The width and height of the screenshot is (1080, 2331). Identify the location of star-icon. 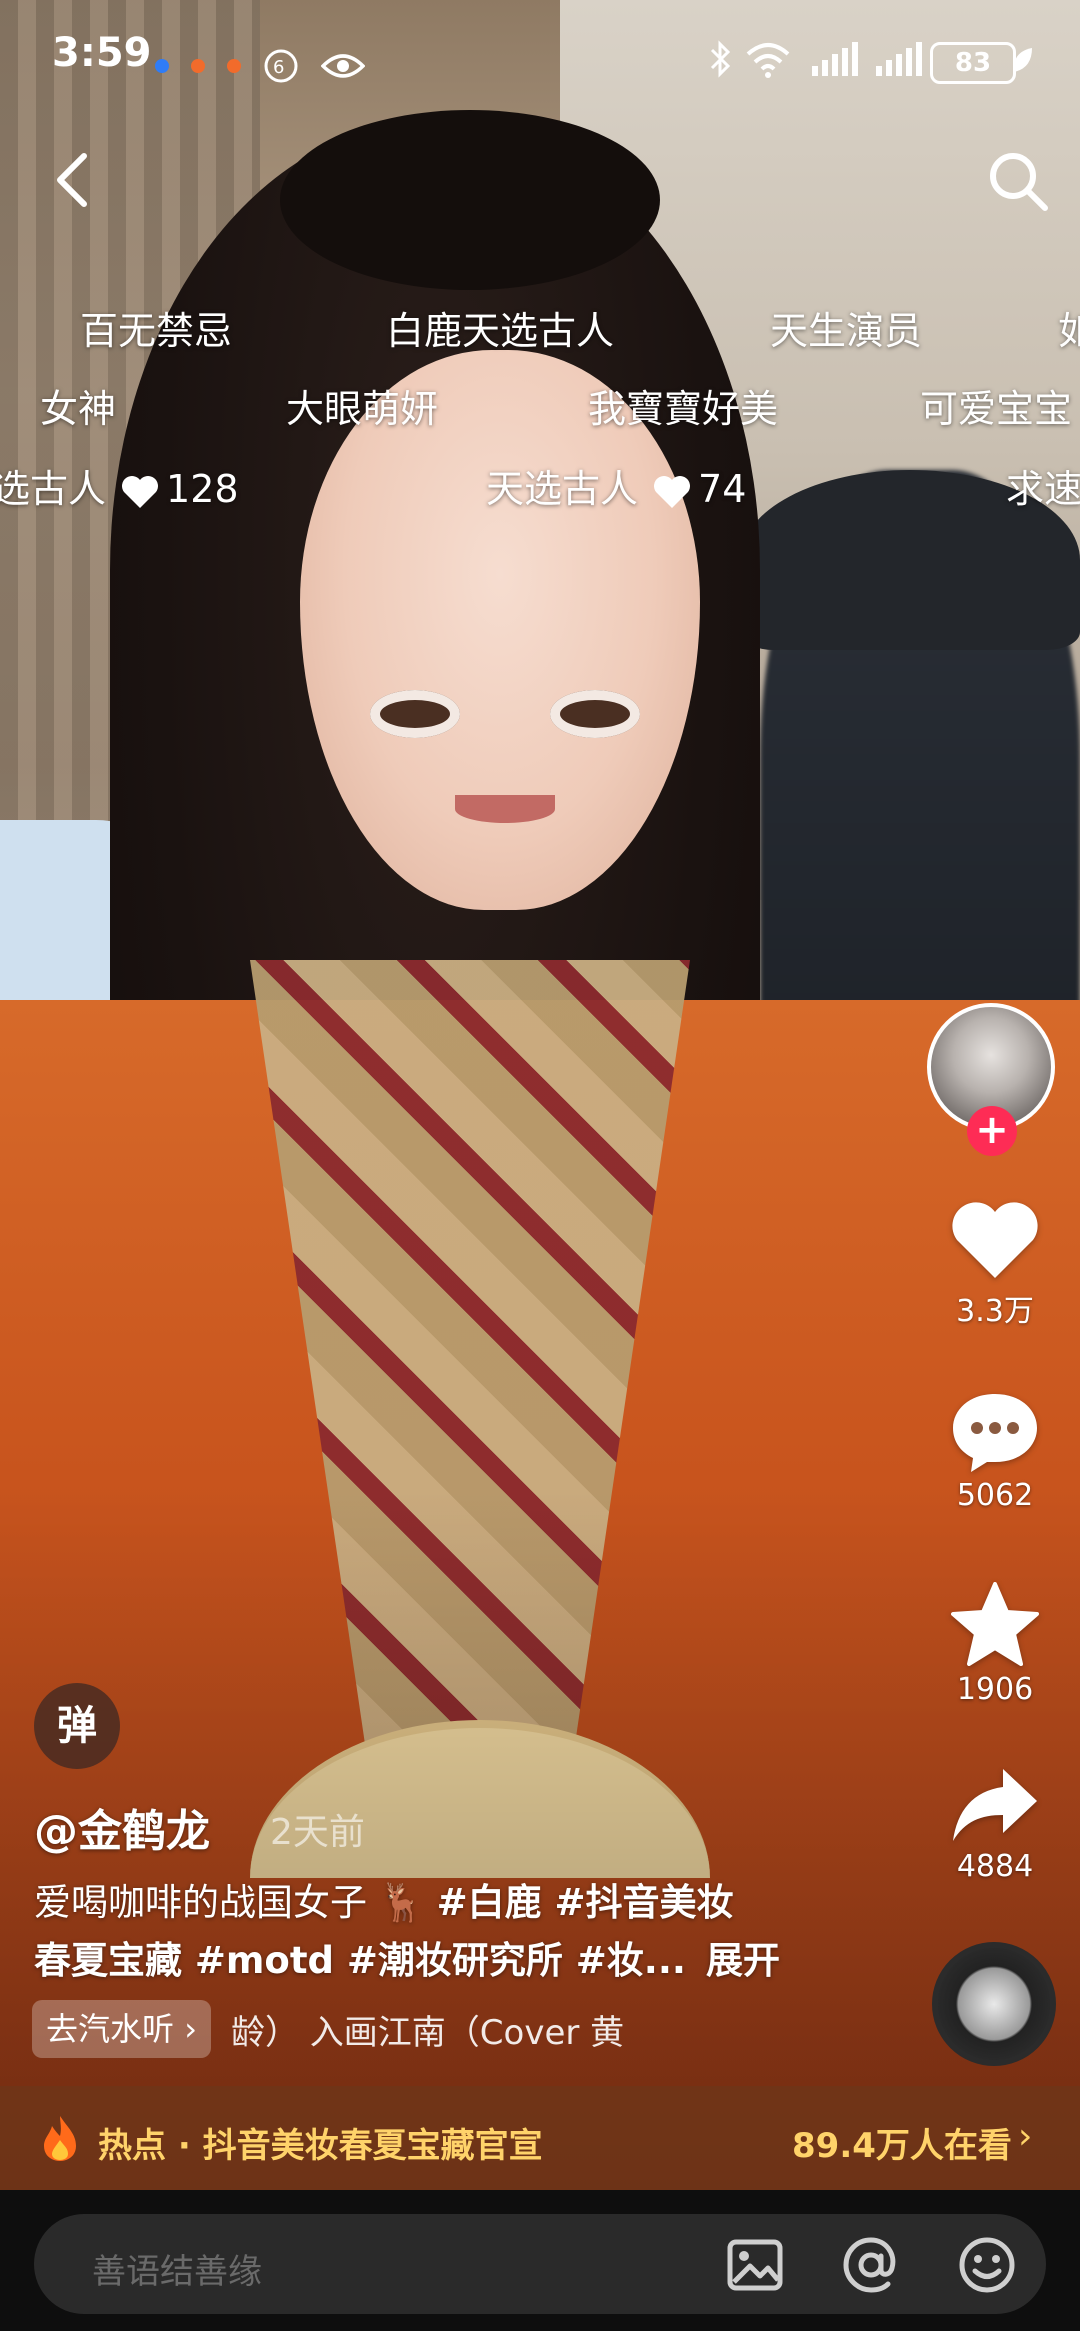
(995, 1624).